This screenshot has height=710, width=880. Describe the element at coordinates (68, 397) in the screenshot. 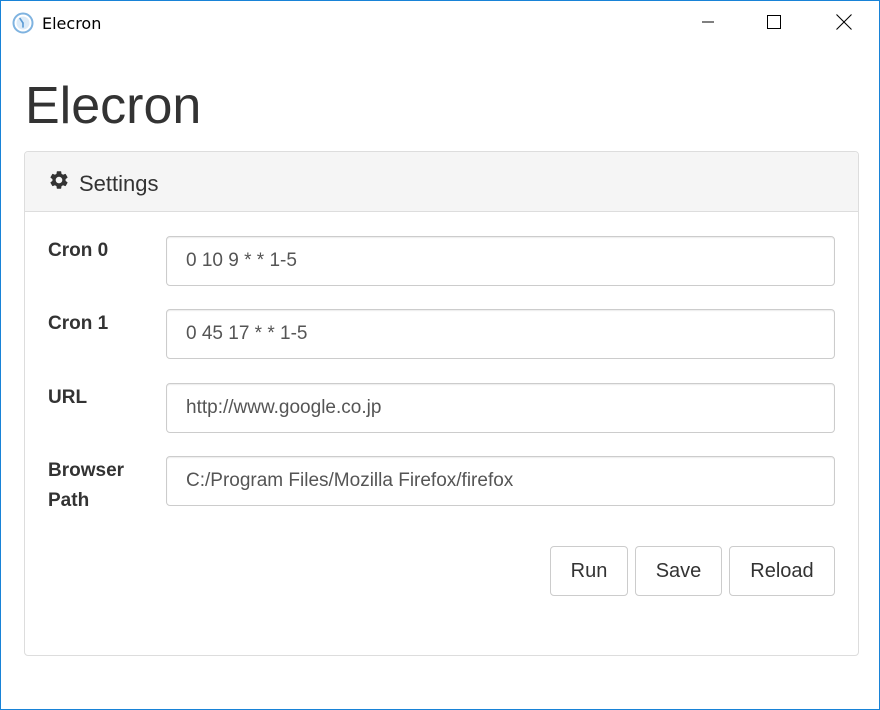

I see `url-label: URL` at that location.